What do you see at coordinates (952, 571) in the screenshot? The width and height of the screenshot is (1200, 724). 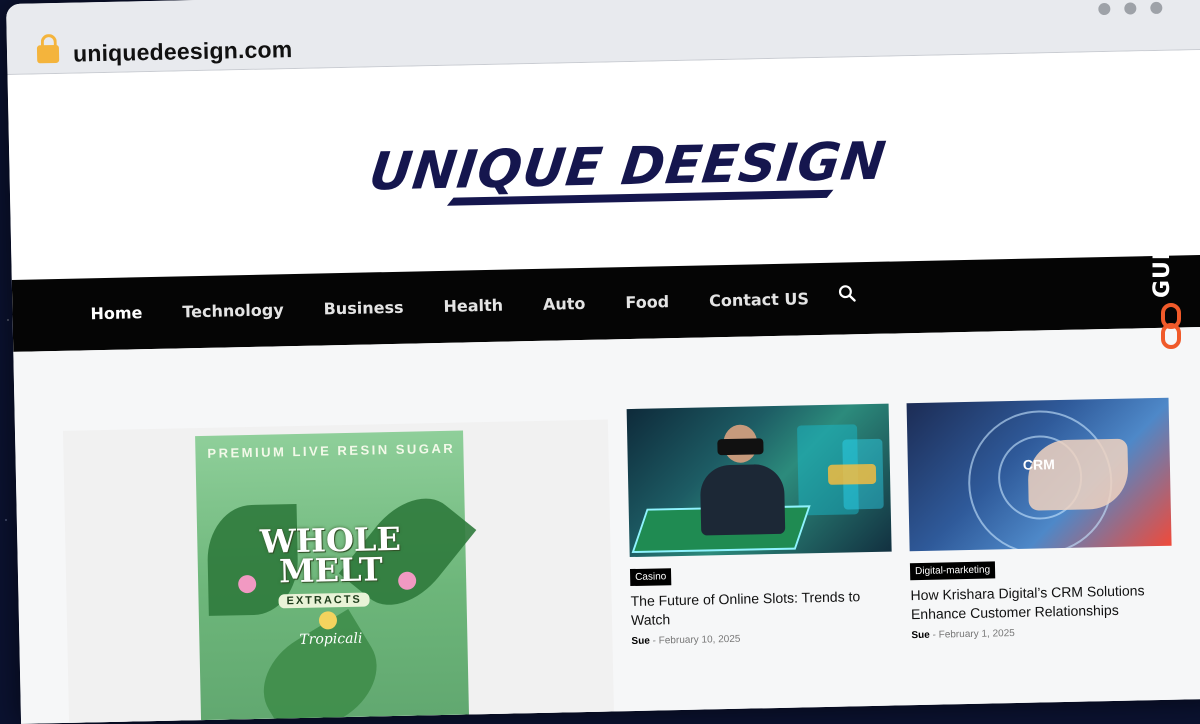 I see `category-badge: Digital-marketing` at bounding box center [952, 571].